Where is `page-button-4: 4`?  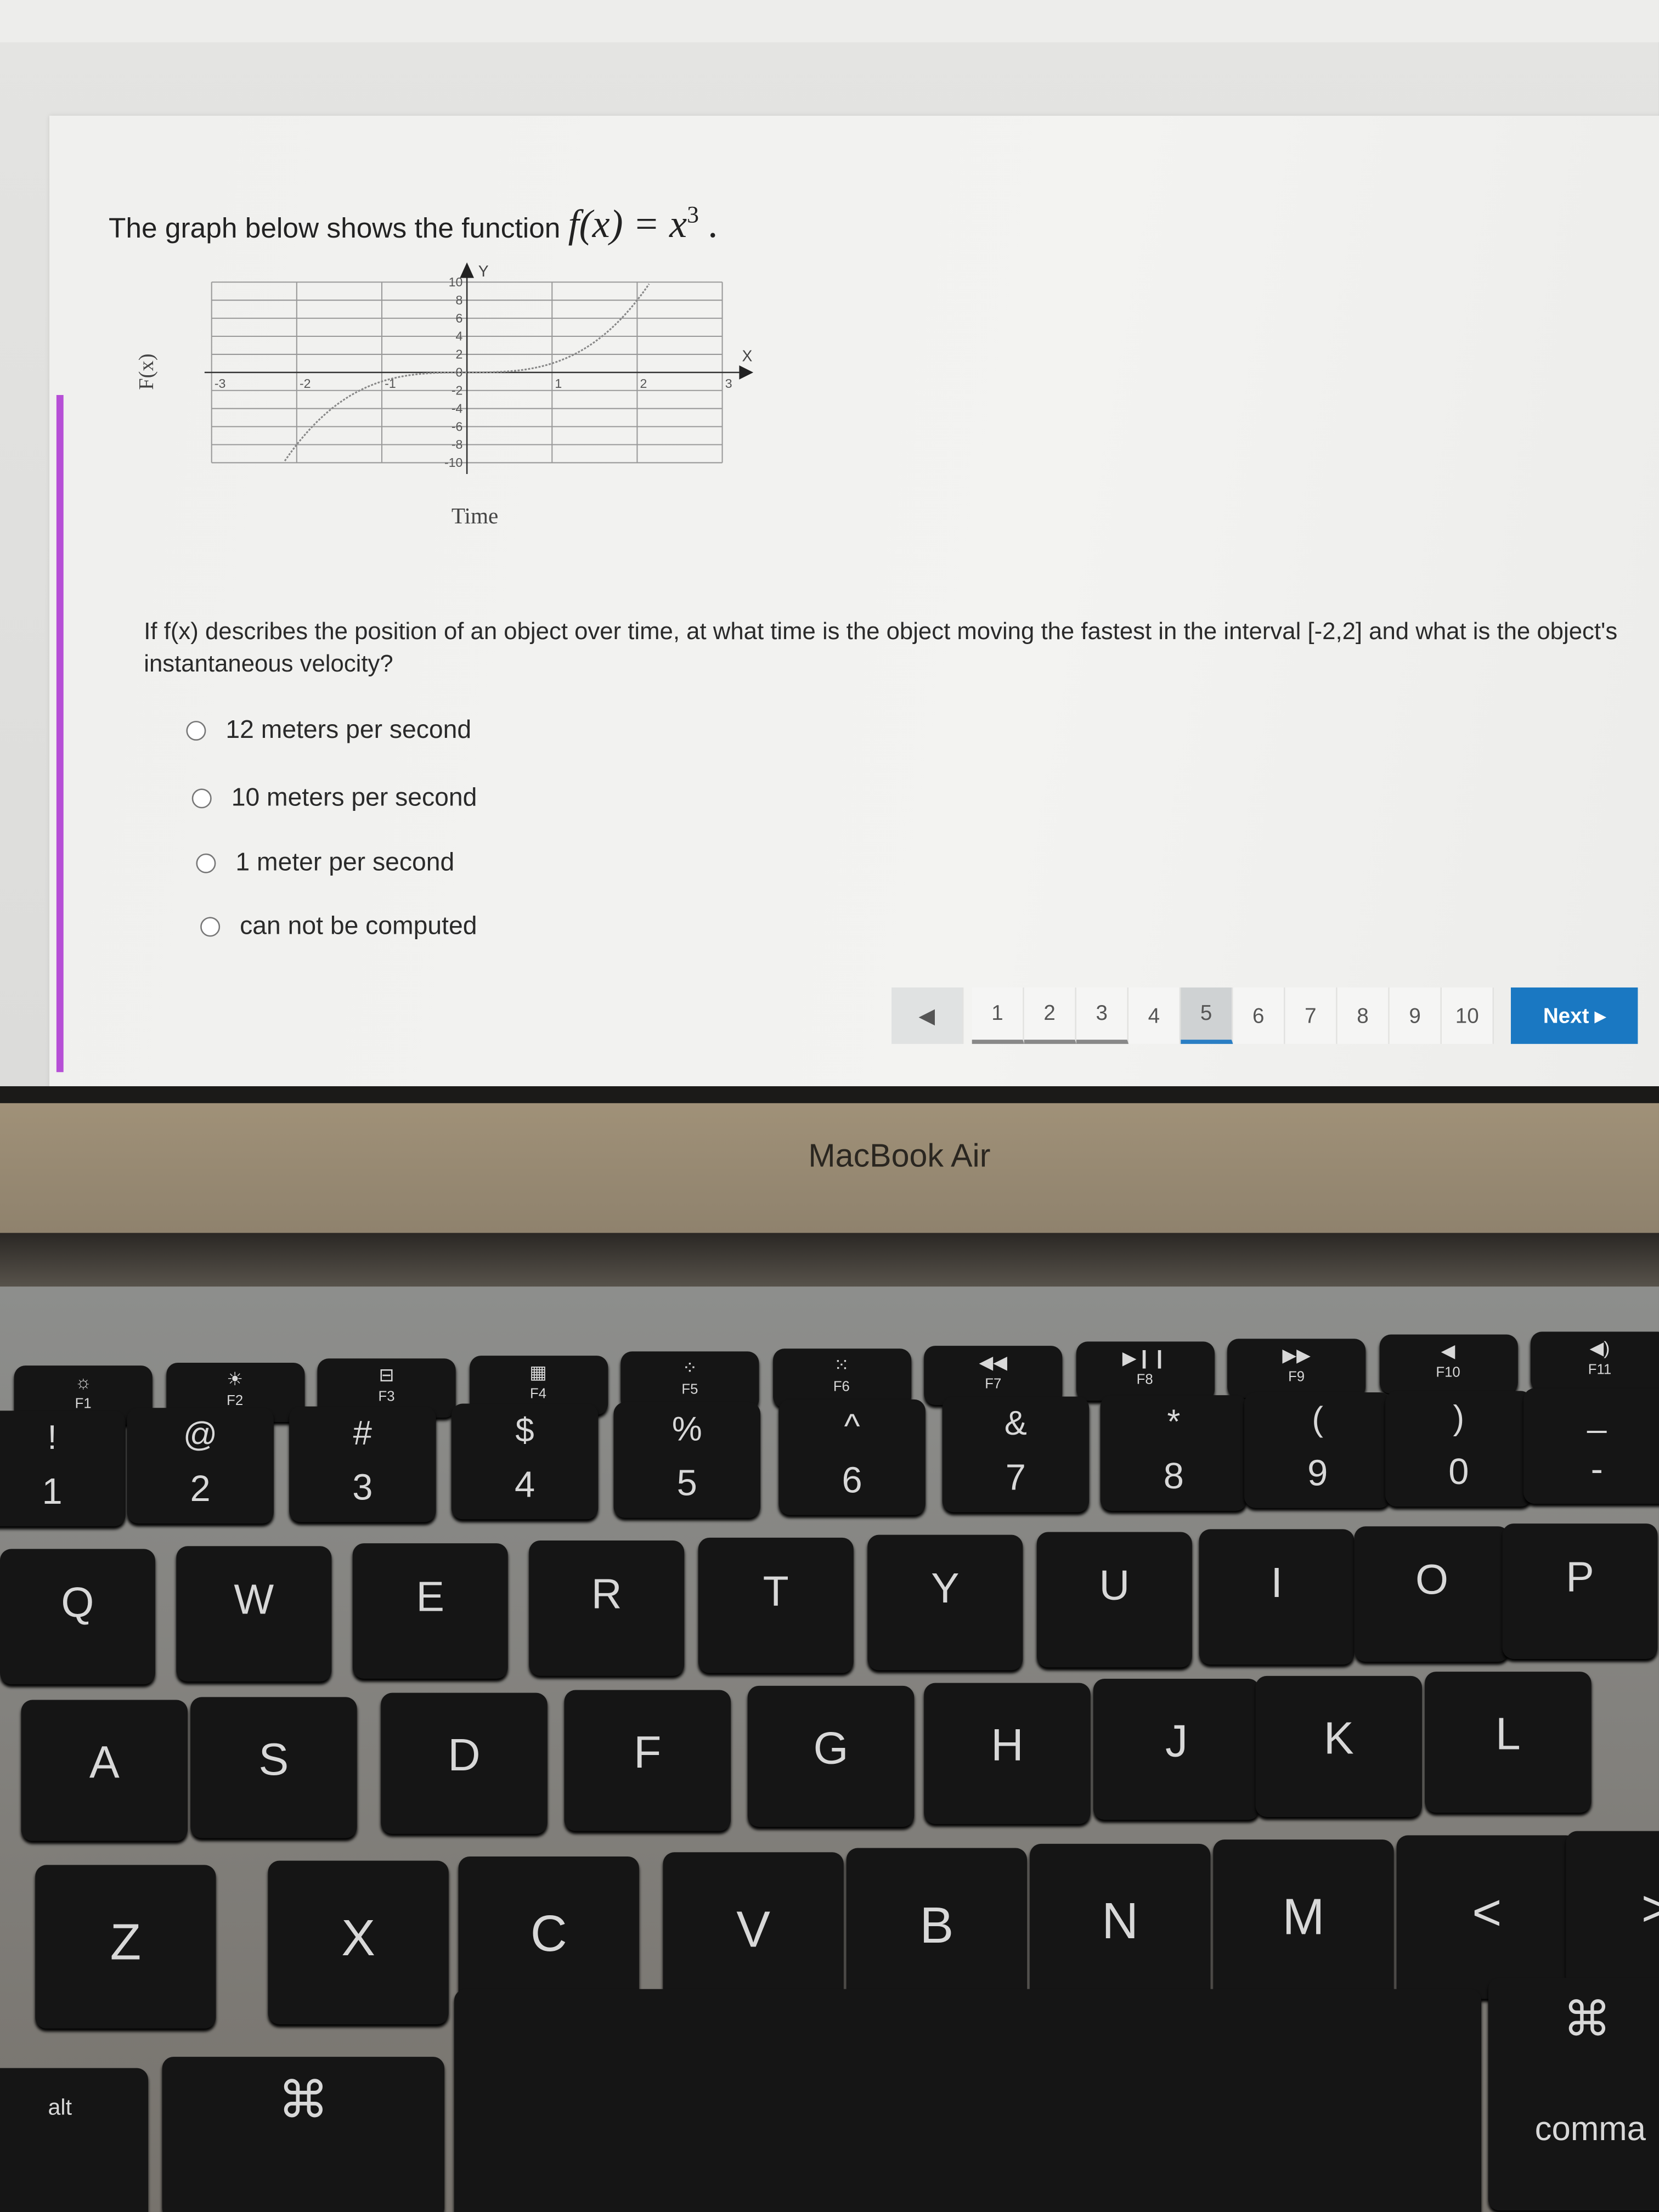
page-button-4: 4 is located at coordinates (1154, 1015).